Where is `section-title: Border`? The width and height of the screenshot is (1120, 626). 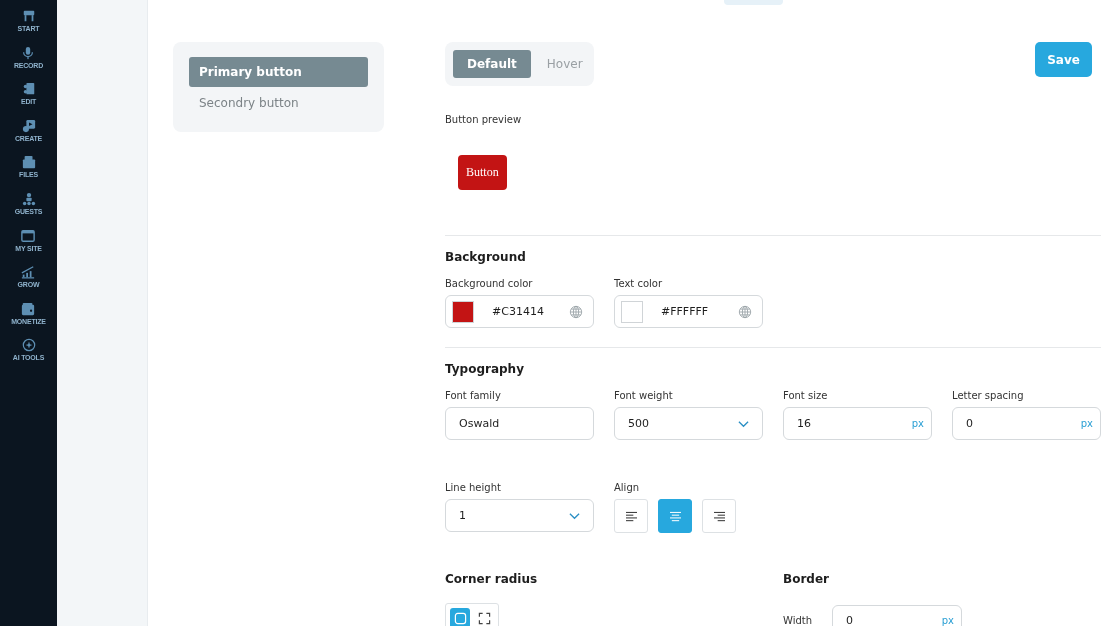 section-title: Border is located at coordinates (806, 579).